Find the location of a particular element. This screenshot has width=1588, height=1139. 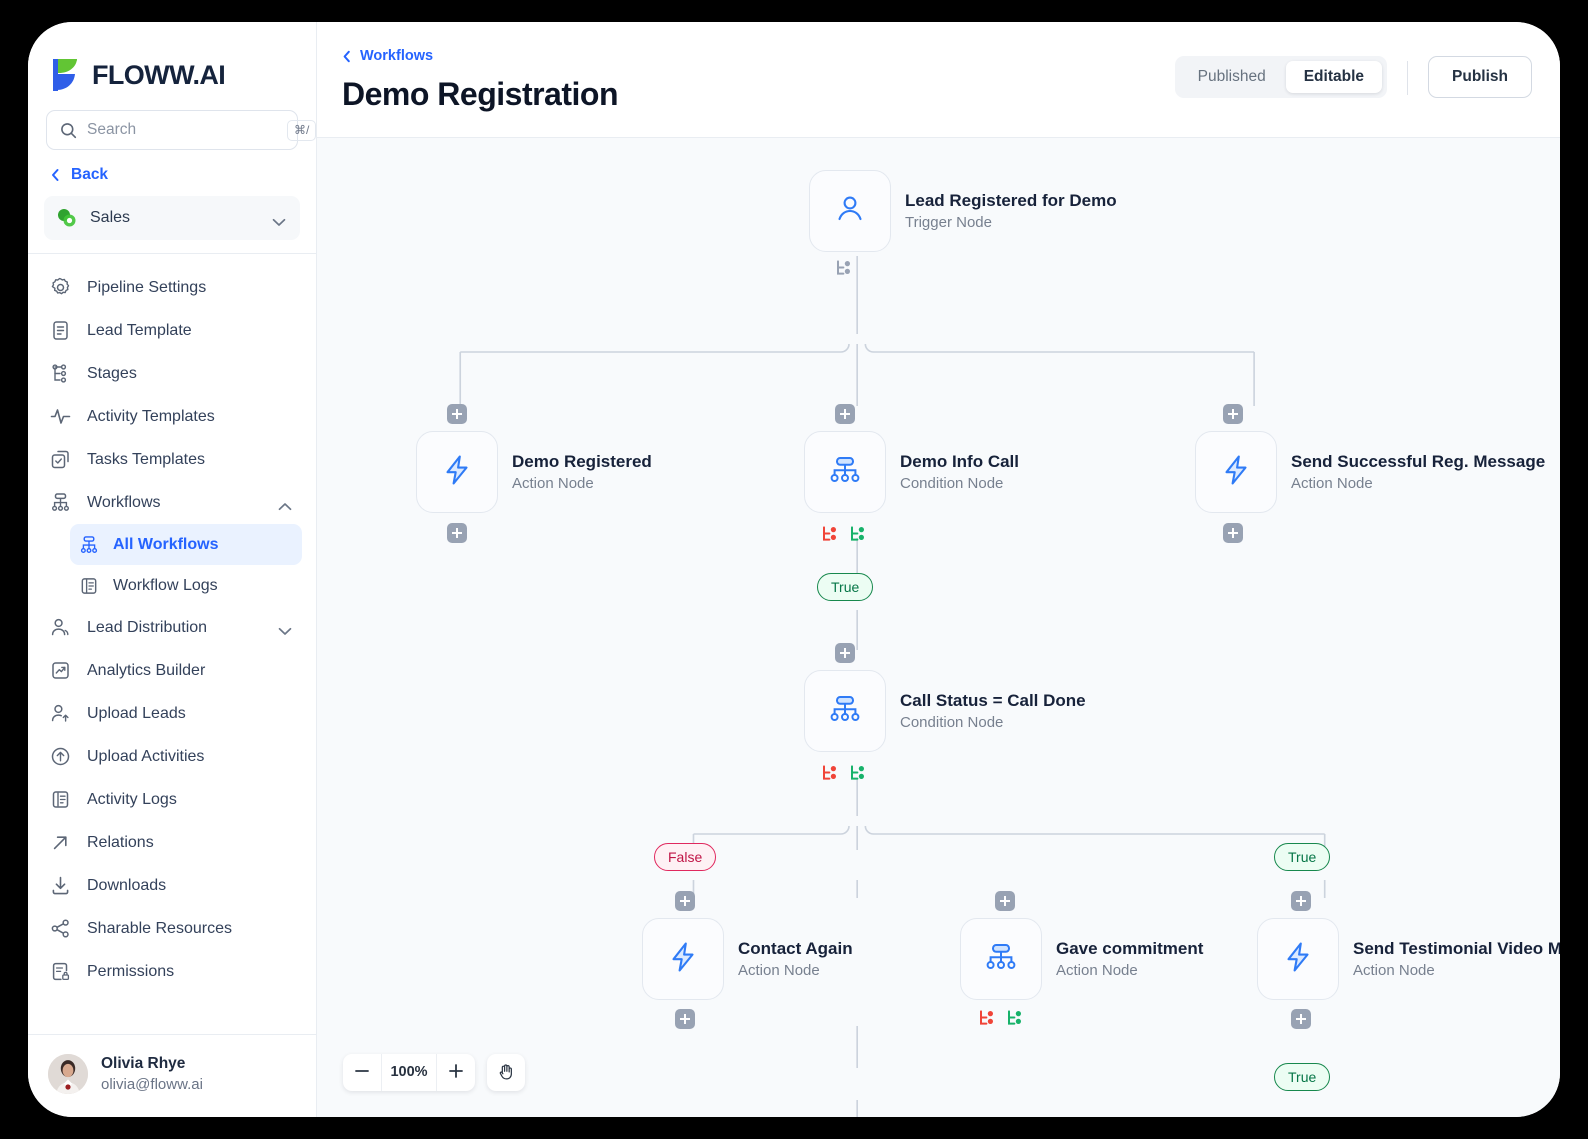

flow-node-call-status: Call Status = Call Done Condition Node is located at coordinates (945, 711).